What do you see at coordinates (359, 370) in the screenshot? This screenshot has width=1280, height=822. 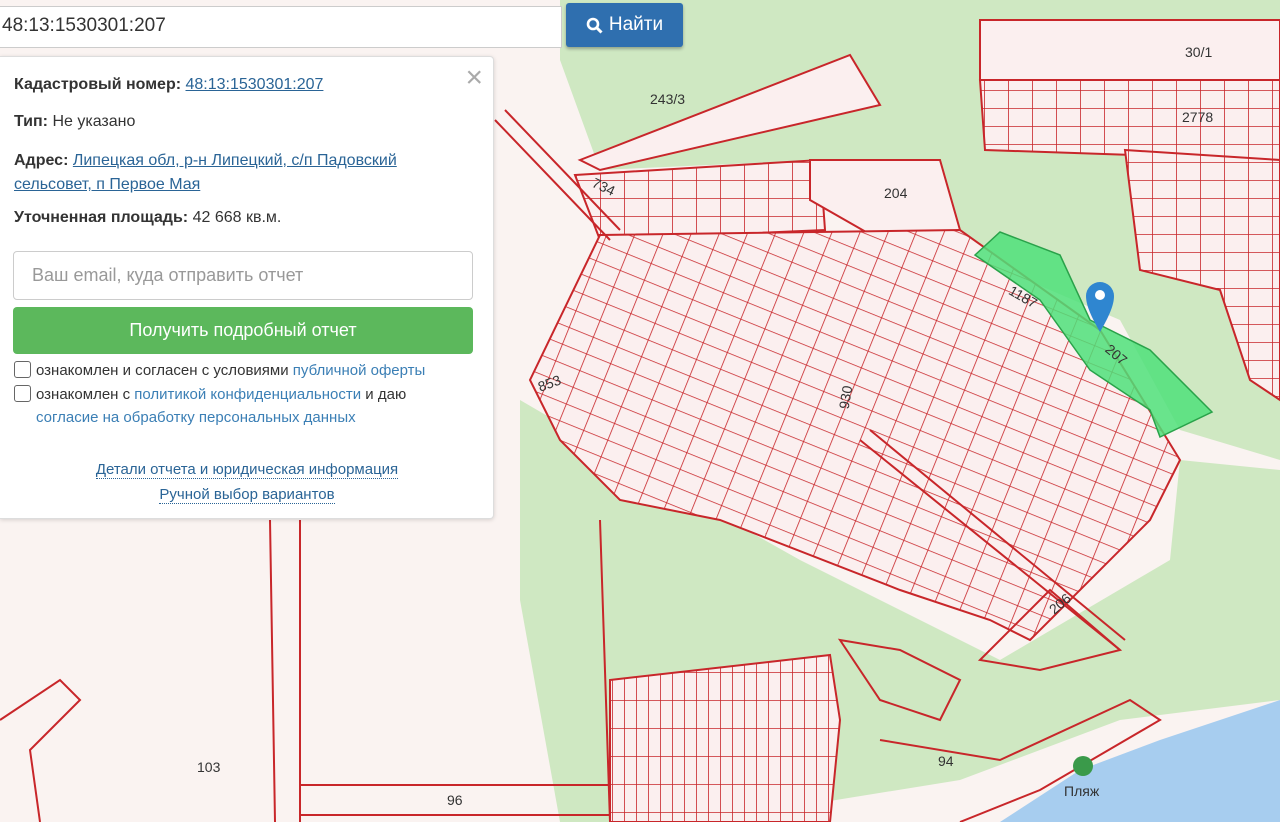 I see `public-offer-link: публичной оферты` at bounding box center [359, 370].